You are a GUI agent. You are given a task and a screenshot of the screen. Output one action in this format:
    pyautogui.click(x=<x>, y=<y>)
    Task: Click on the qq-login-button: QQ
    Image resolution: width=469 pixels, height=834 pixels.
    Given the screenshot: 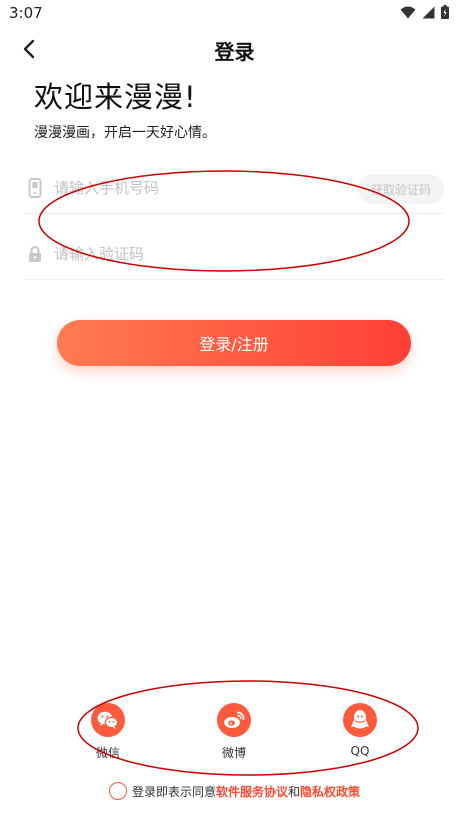 What is the action you would take?
    pyautogui.click(x=360, y=730)
    